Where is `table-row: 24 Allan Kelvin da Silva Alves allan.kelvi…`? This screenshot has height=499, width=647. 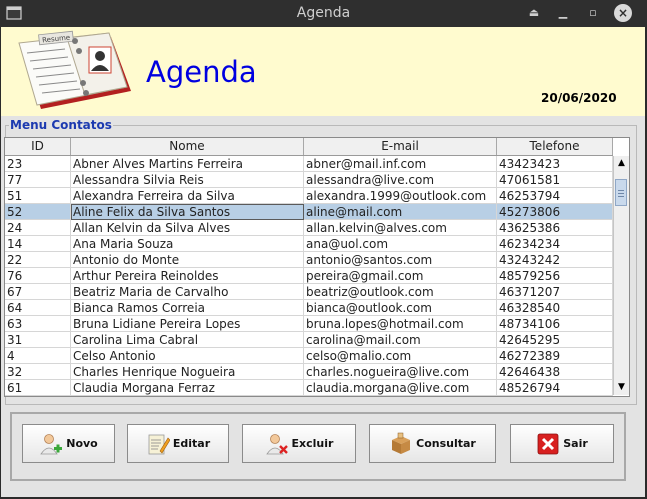 table-row: 24 Allan Kelvin da Silva Alves allan.kelvi… is located at coordinates (309, 228).